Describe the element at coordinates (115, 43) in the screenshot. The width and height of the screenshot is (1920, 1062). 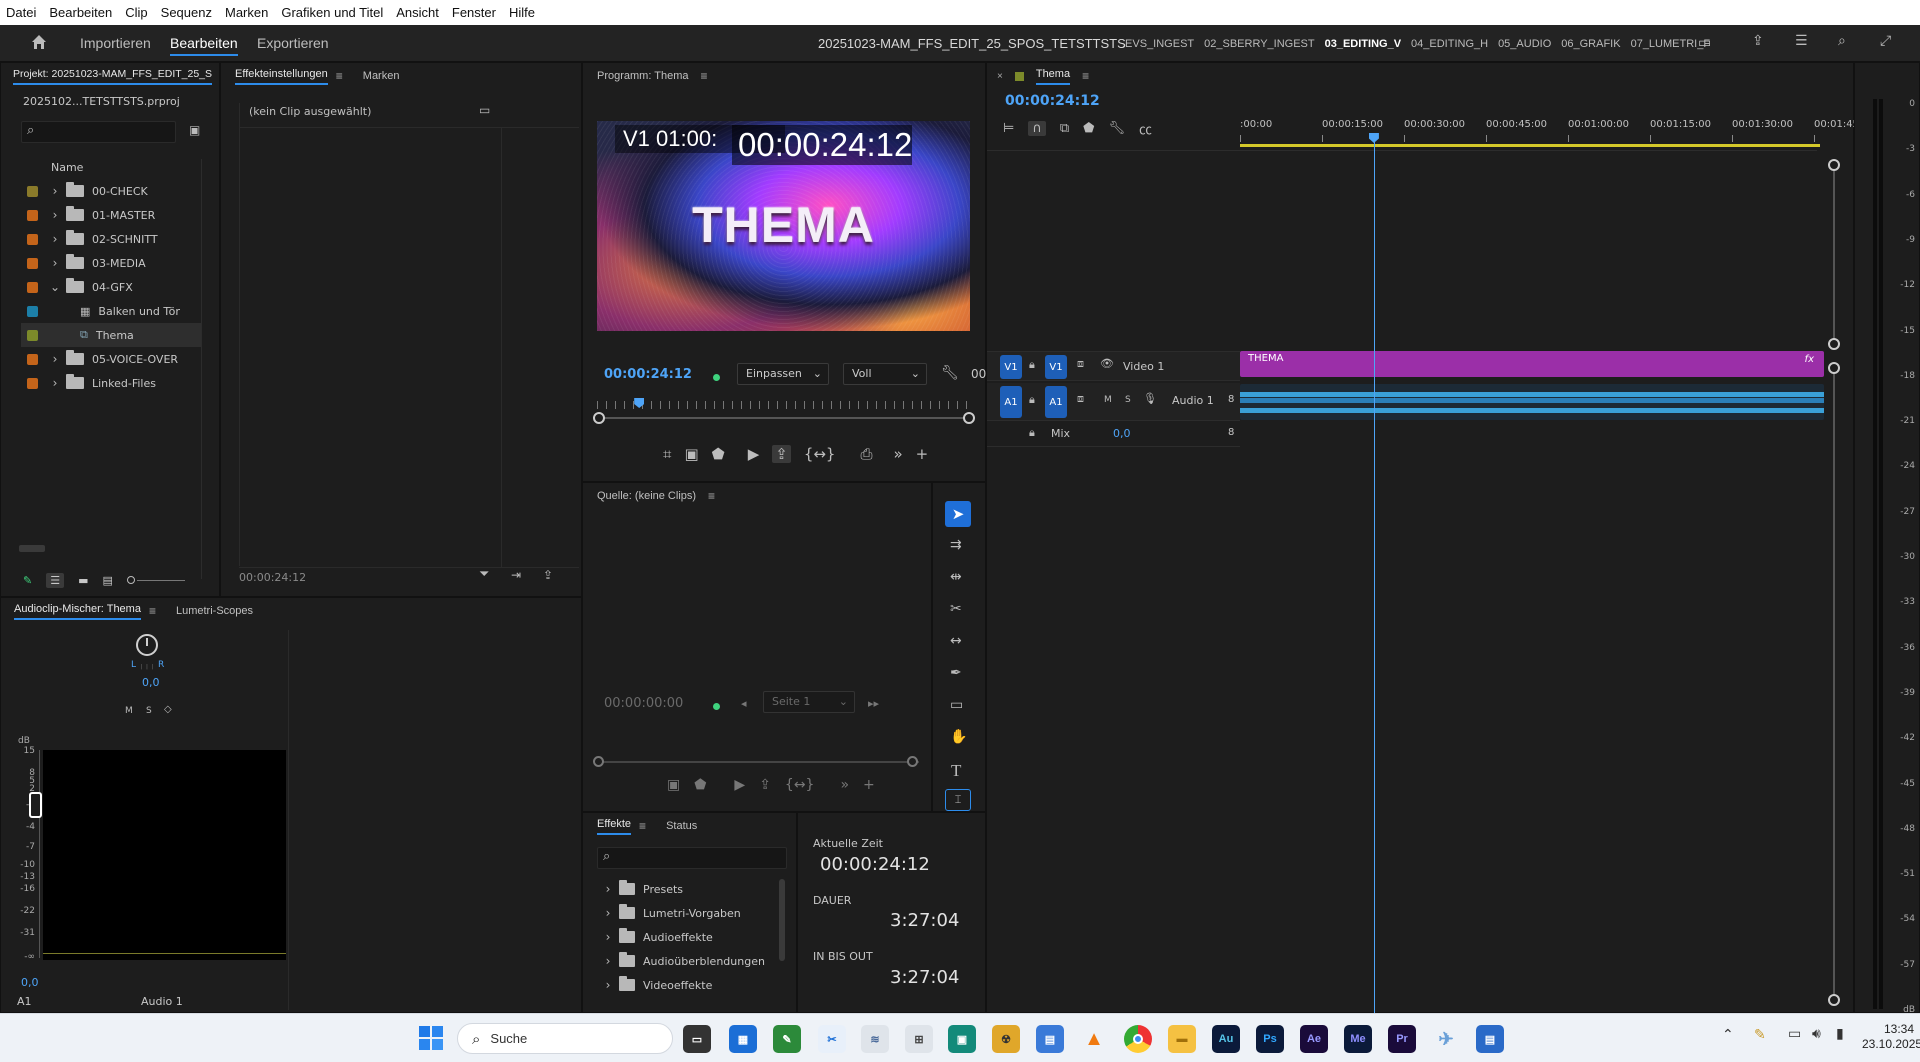
I see `import-workspace-button: Importieren` at that location.